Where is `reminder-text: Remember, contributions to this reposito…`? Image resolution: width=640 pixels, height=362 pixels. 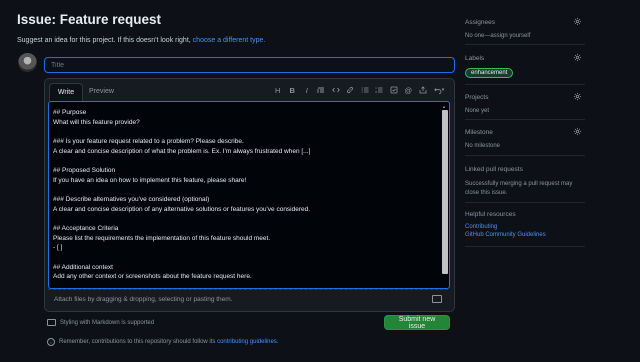 reminder-text: Remember, contributions to this reposito… is located at coordinates (137, 342).